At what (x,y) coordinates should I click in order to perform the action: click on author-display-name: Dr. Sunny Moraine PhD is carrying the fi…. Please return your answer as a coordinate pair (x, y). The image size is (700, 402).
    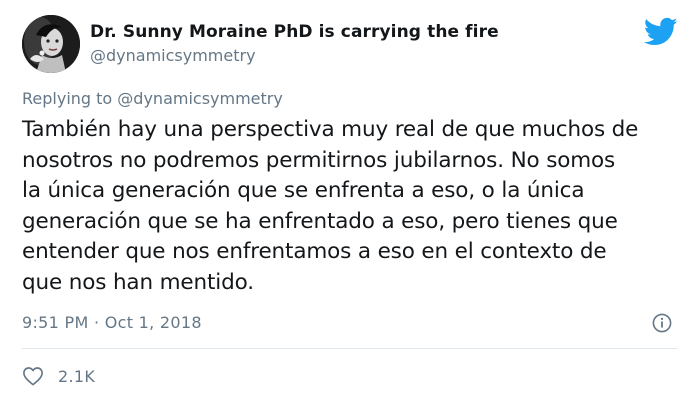
    Looking at the image, I should click on (294, 32).